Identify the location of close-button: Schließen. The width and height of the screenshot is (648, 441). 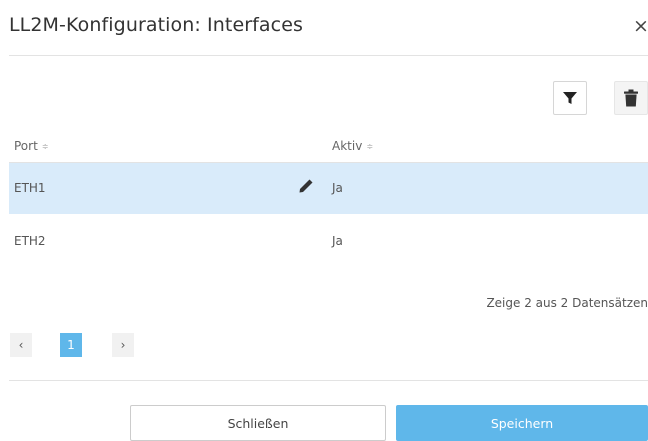
(258, 423).